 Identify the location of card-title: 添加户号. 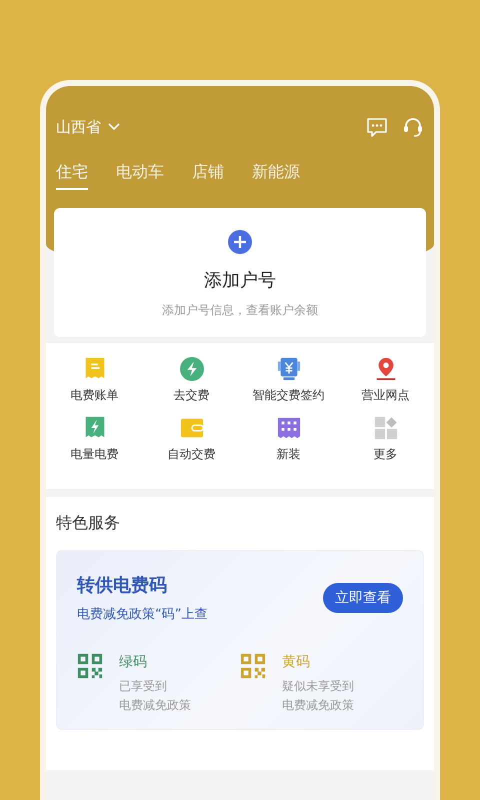
(240, 280).